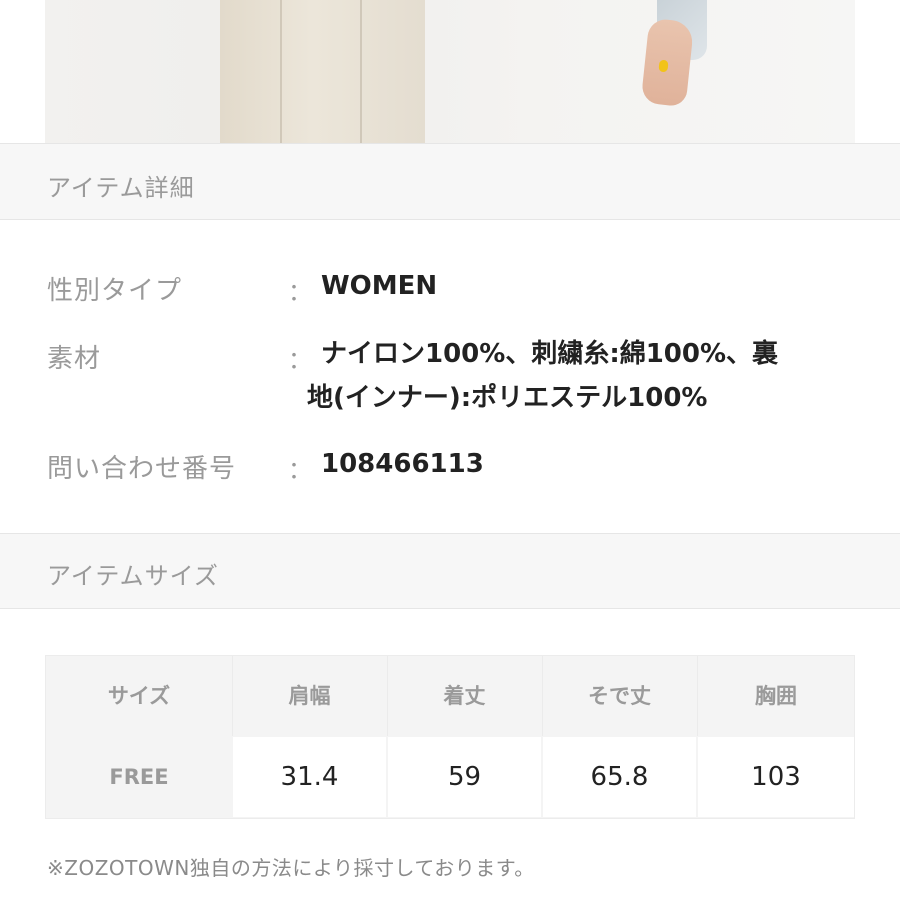  I want to click on cell-sleeve-length: 65.8, so click(619, 777).